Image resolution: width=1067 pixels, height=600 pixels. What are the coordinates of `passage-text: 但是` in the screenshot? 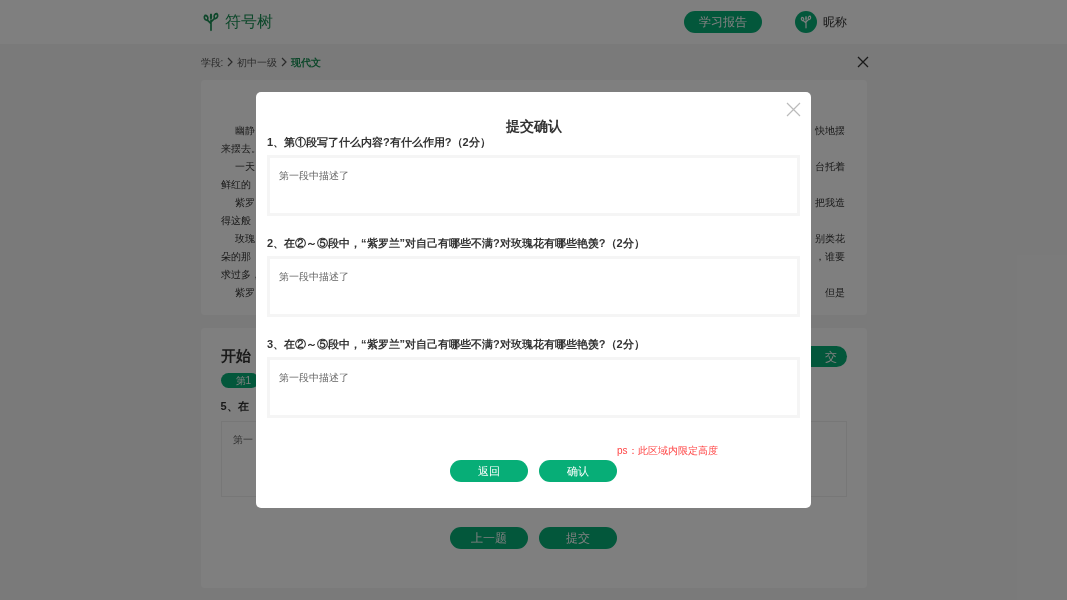 It's located at (835, 293).